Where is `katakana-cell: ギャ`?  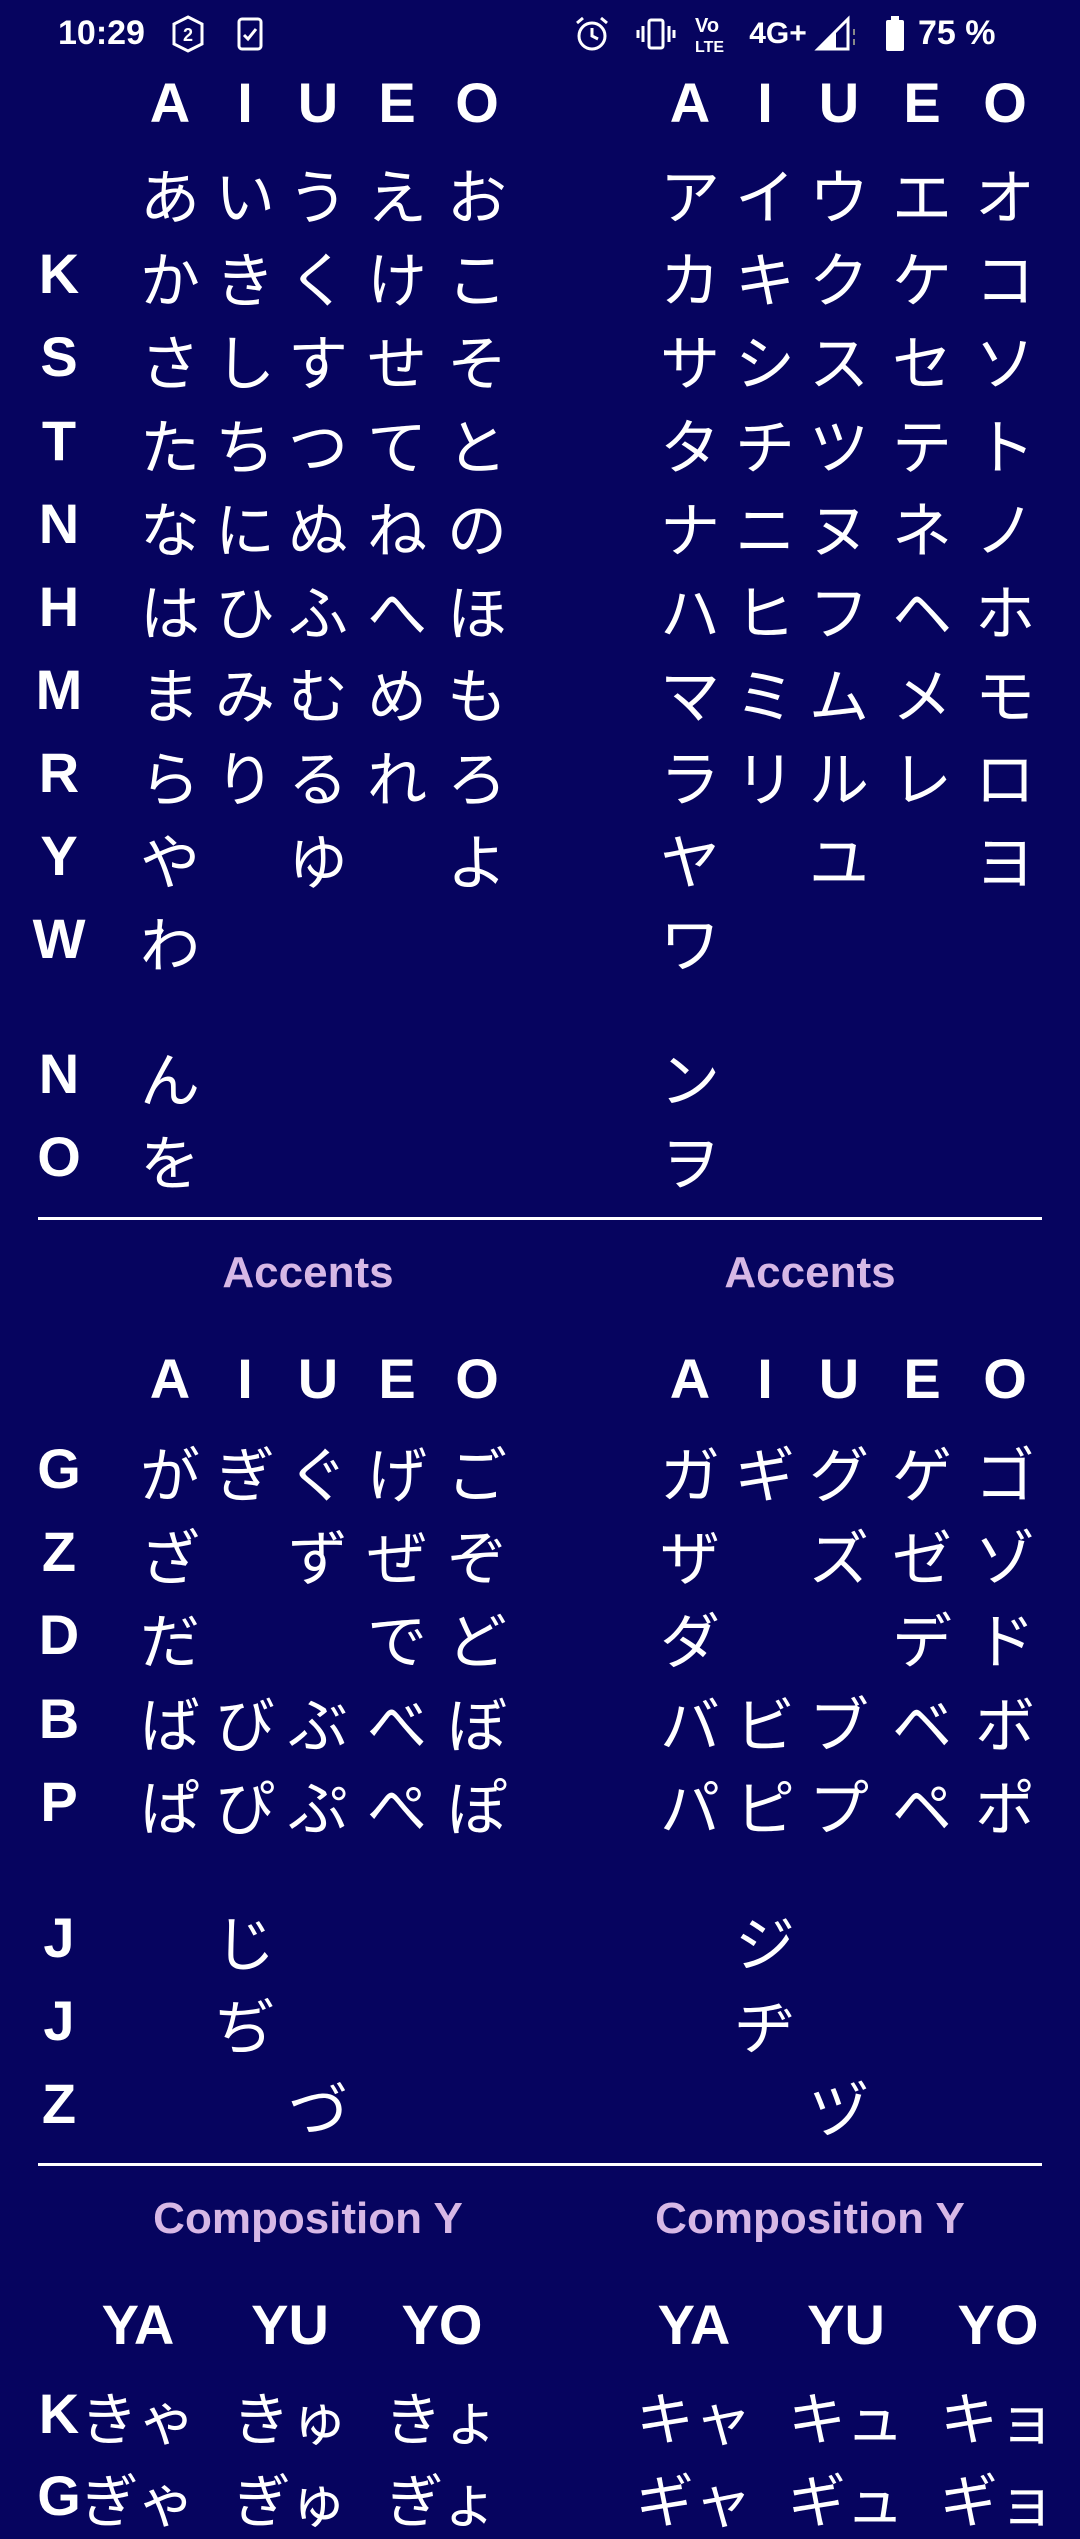
katakana-cell: ギャ is located at coordinates (693, 2502).